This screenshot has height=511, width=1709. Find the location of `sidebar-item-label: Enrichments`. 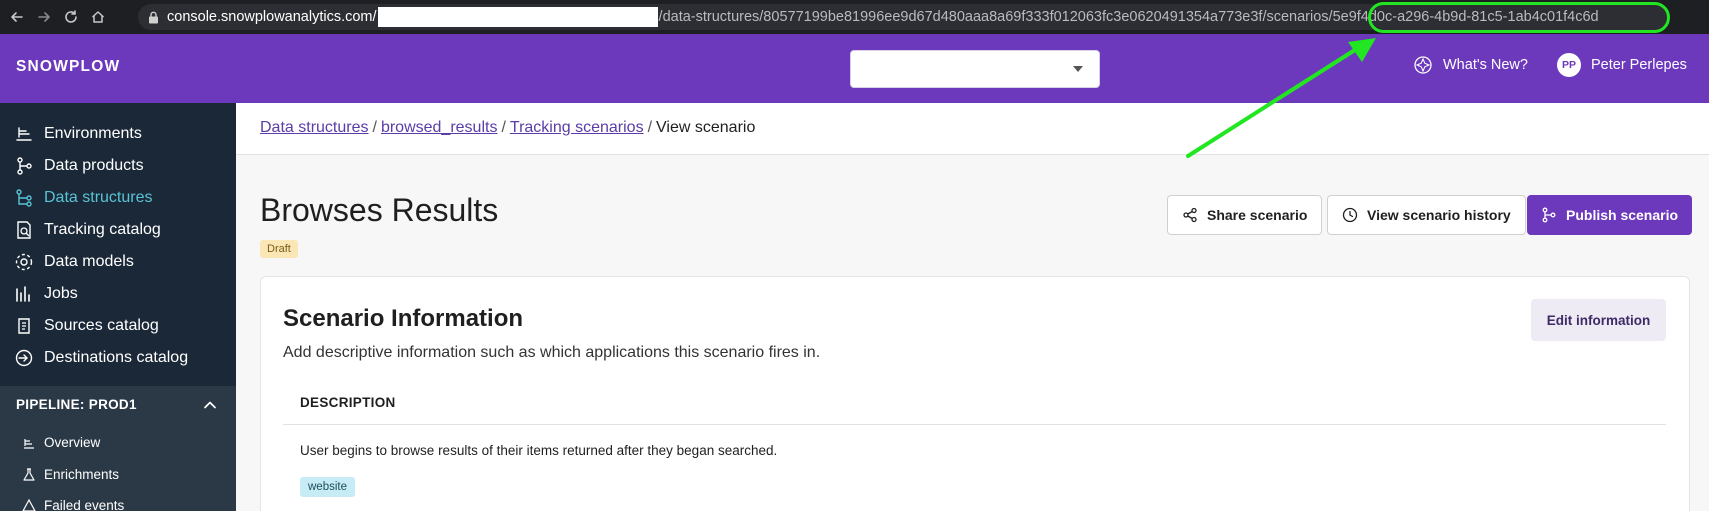

sidebar-item-label: Enrichments is located at coordinates (82, 474).